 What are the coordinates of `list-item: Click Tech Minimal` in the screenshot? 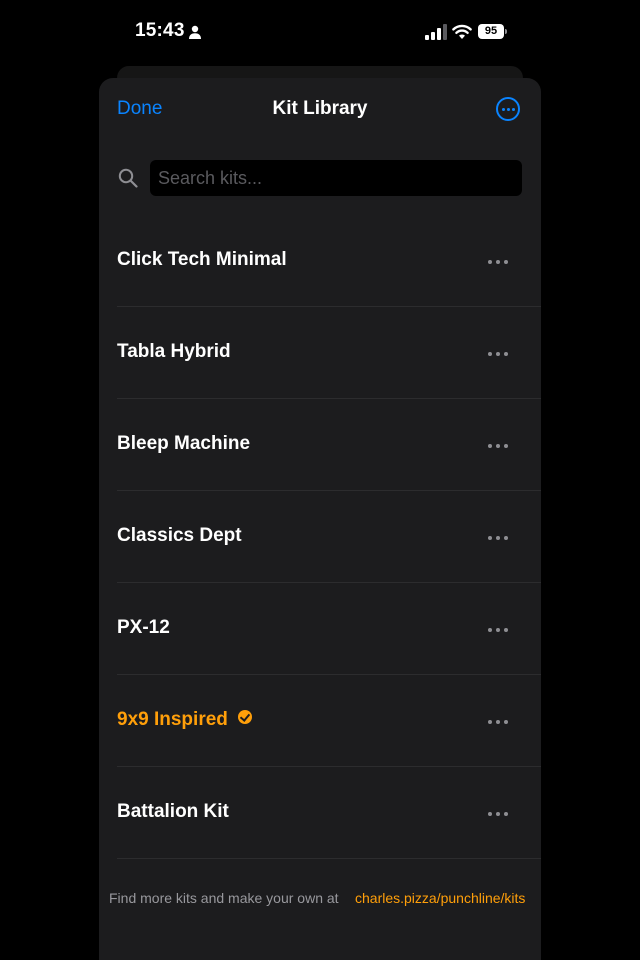 It's located at (320, 261).